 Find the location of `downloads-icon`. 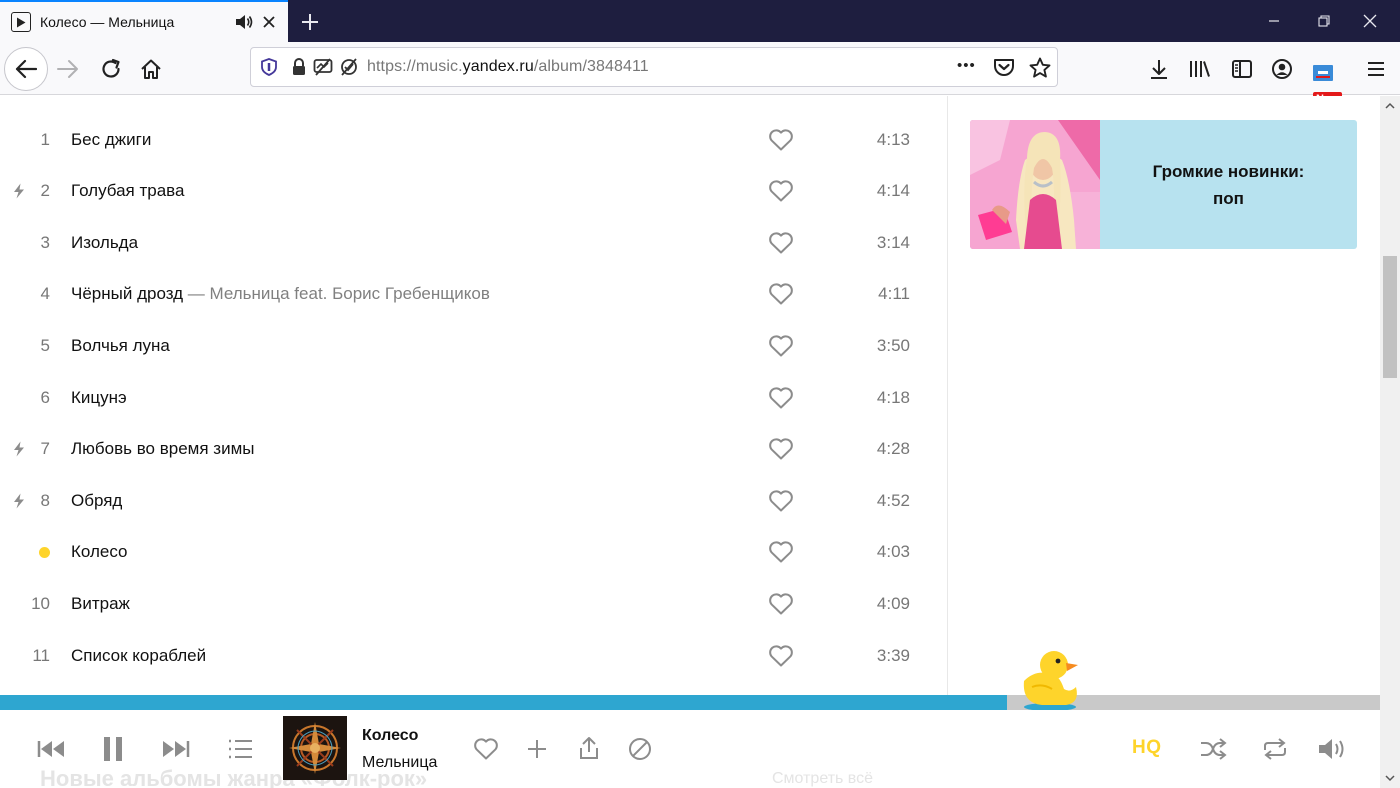

downloads-icon is located at coordinates (1159, 69).